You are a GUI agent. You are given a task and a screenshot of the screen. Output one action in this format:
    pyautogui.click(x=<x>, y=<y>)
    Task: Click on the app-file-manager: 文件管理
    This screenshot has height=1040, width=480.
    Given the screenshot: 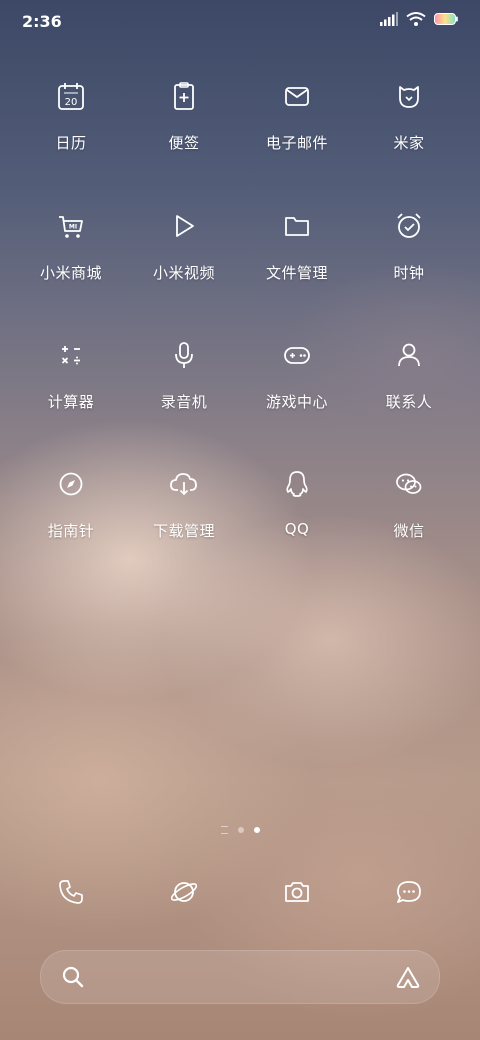 What is the action you would take?
    pyautogui.click(x=297, y=246)
    